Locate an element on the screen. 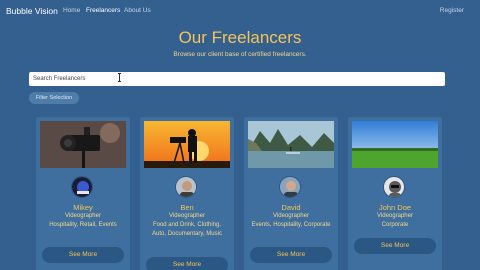  camera-icon is located at coordinates (83, 144).